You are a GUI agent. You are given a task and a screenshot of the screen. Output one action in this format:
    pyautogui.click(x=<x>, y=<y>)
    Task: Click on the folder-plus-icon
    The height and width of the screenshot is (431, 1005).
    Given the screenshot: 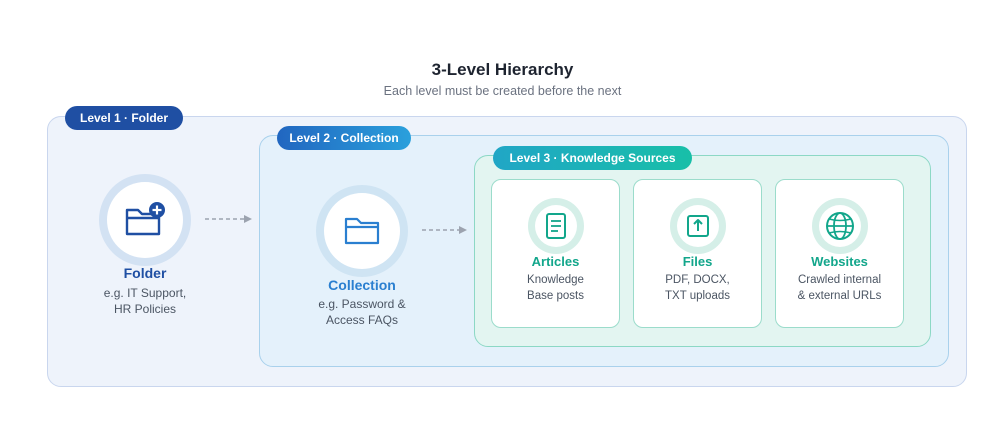 What is the action you would take?
    pyautogui.click(x=145, y=219)
    